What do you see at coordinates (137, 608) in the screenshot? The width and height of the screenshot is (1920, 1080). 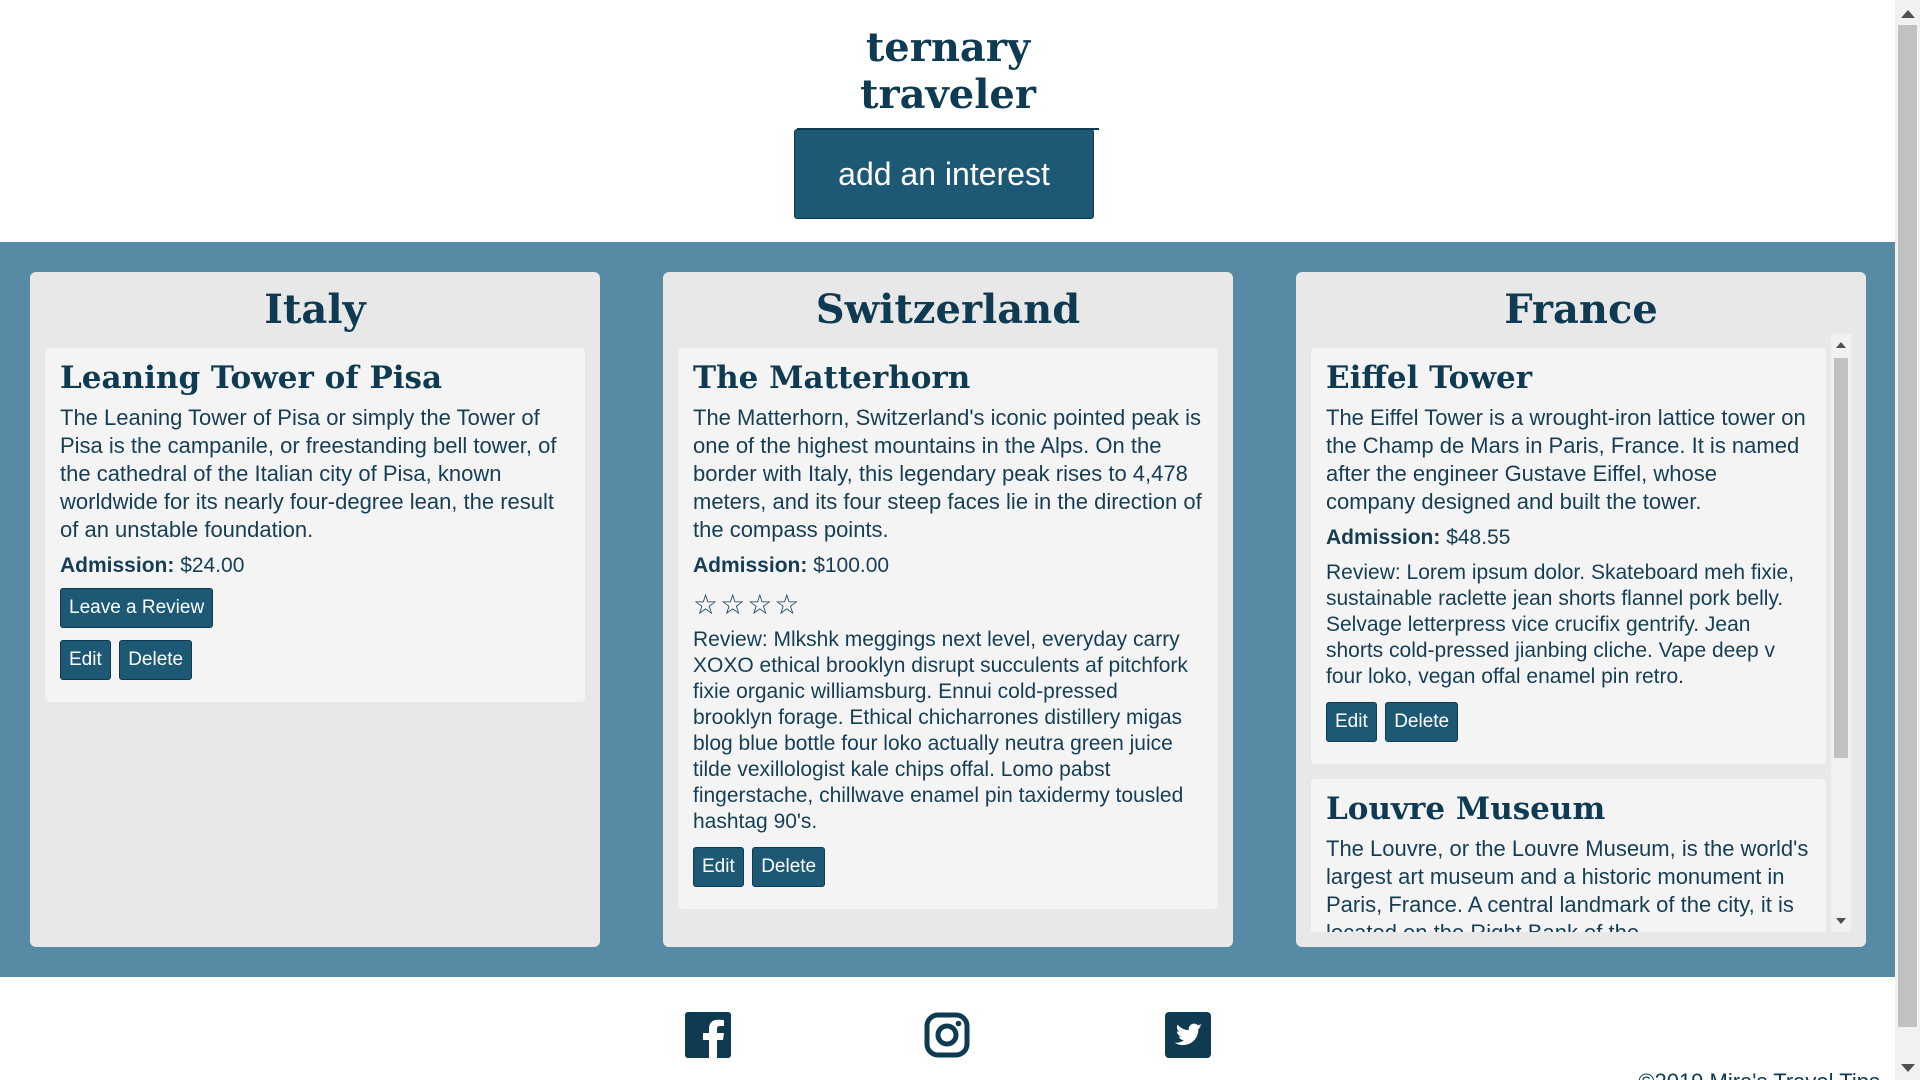 I see `leave-review-button: Leave a Review` at bounding box center [137, 608].